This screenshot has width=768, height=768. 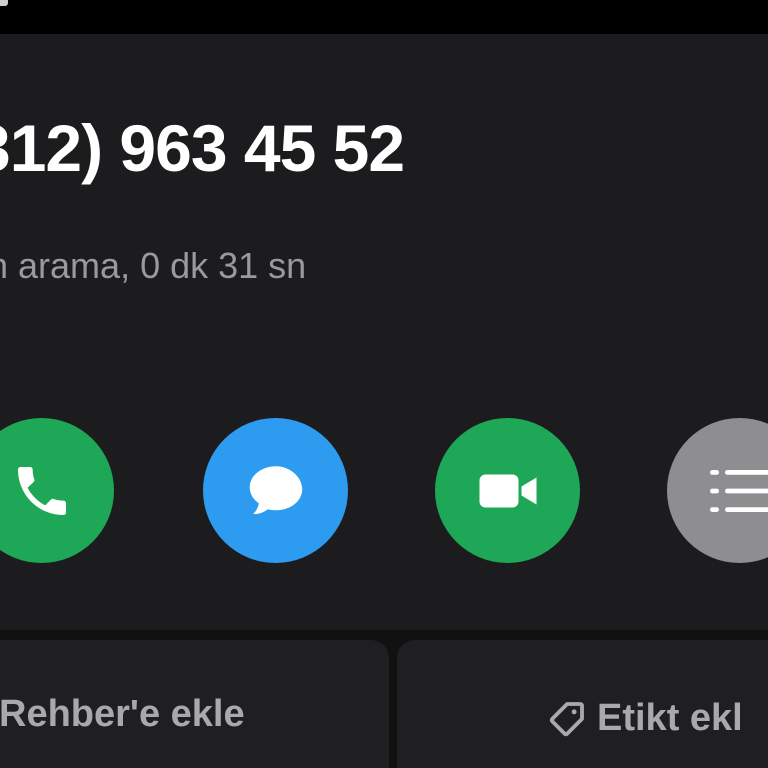 I want to click on status-indicator, so click(x=4, y=3).